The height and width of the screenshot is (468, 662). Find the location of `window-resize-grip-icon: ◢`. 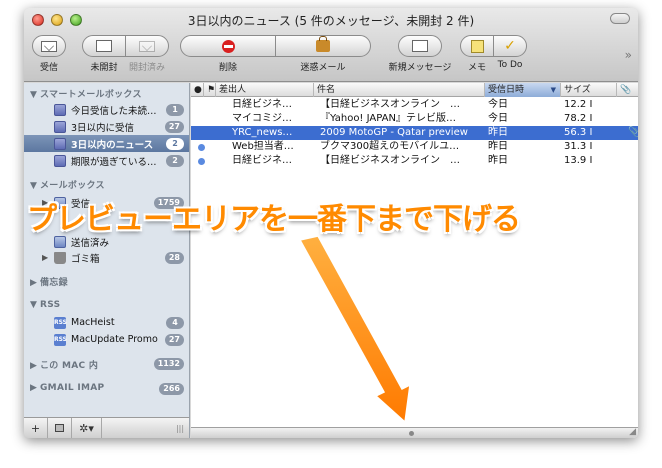

window-resize-grip-icon: ◢ is located at coordinates (632, 432).